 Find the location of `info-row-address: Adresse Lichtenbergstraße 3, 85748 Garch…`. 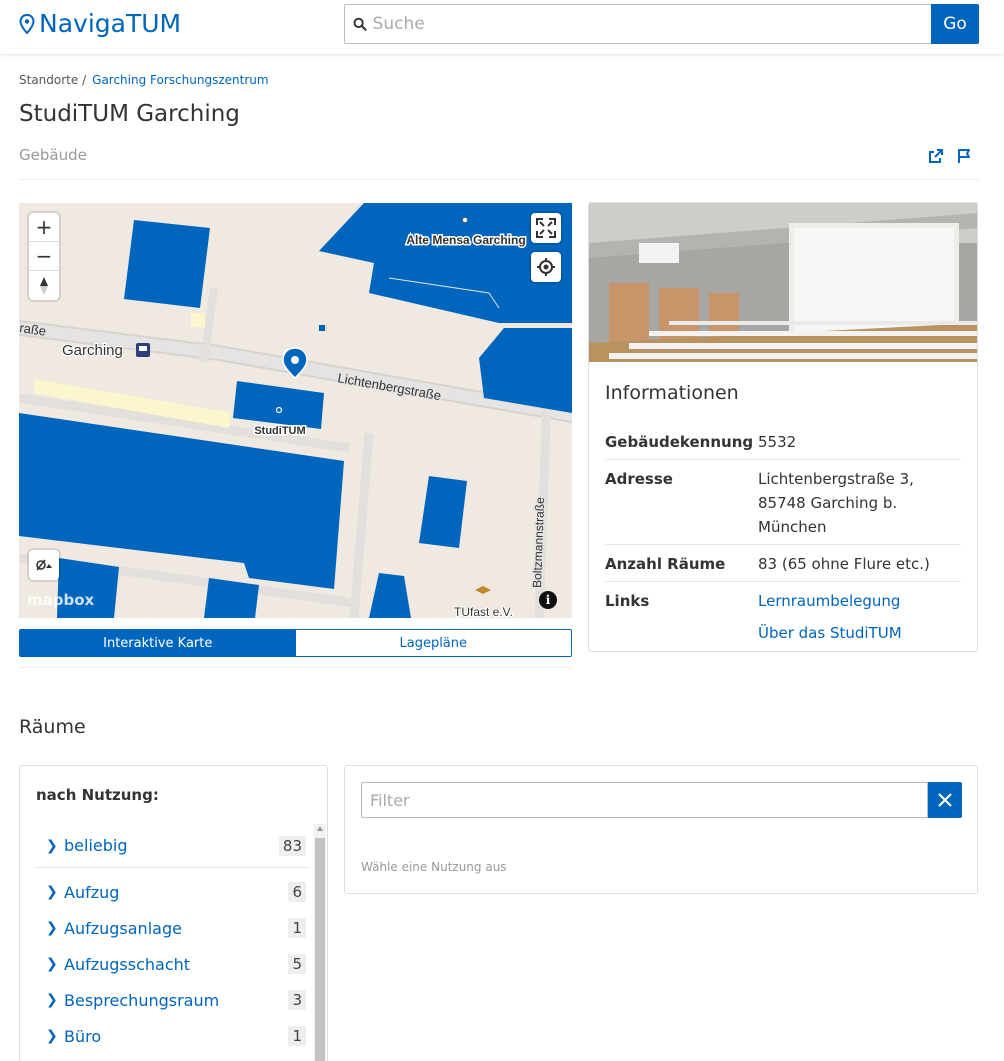

info-row-address: Adresse Lichtenbergstraße 3, 85748 Garch… is located at coordinates (783, 502).